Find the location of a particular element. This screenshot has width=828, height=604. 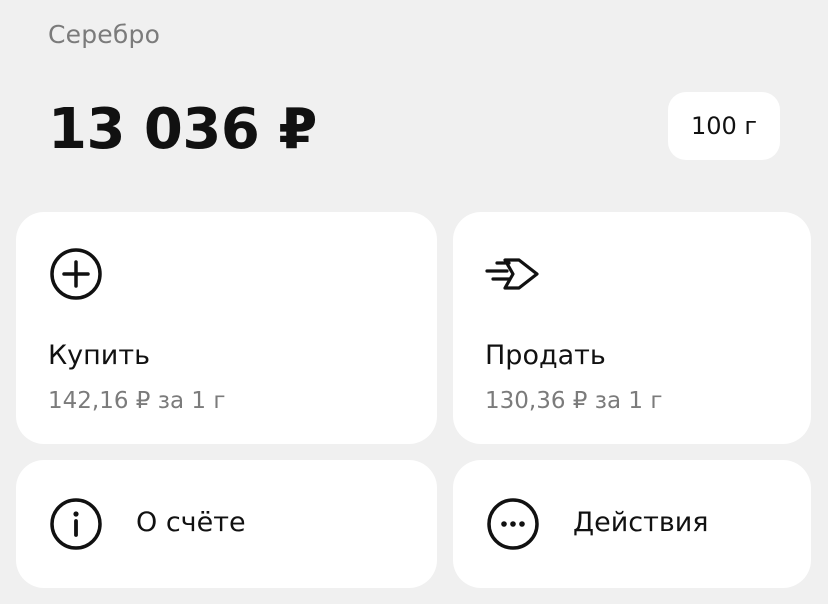

info-circle-icon is located at coordinates (76, 524).